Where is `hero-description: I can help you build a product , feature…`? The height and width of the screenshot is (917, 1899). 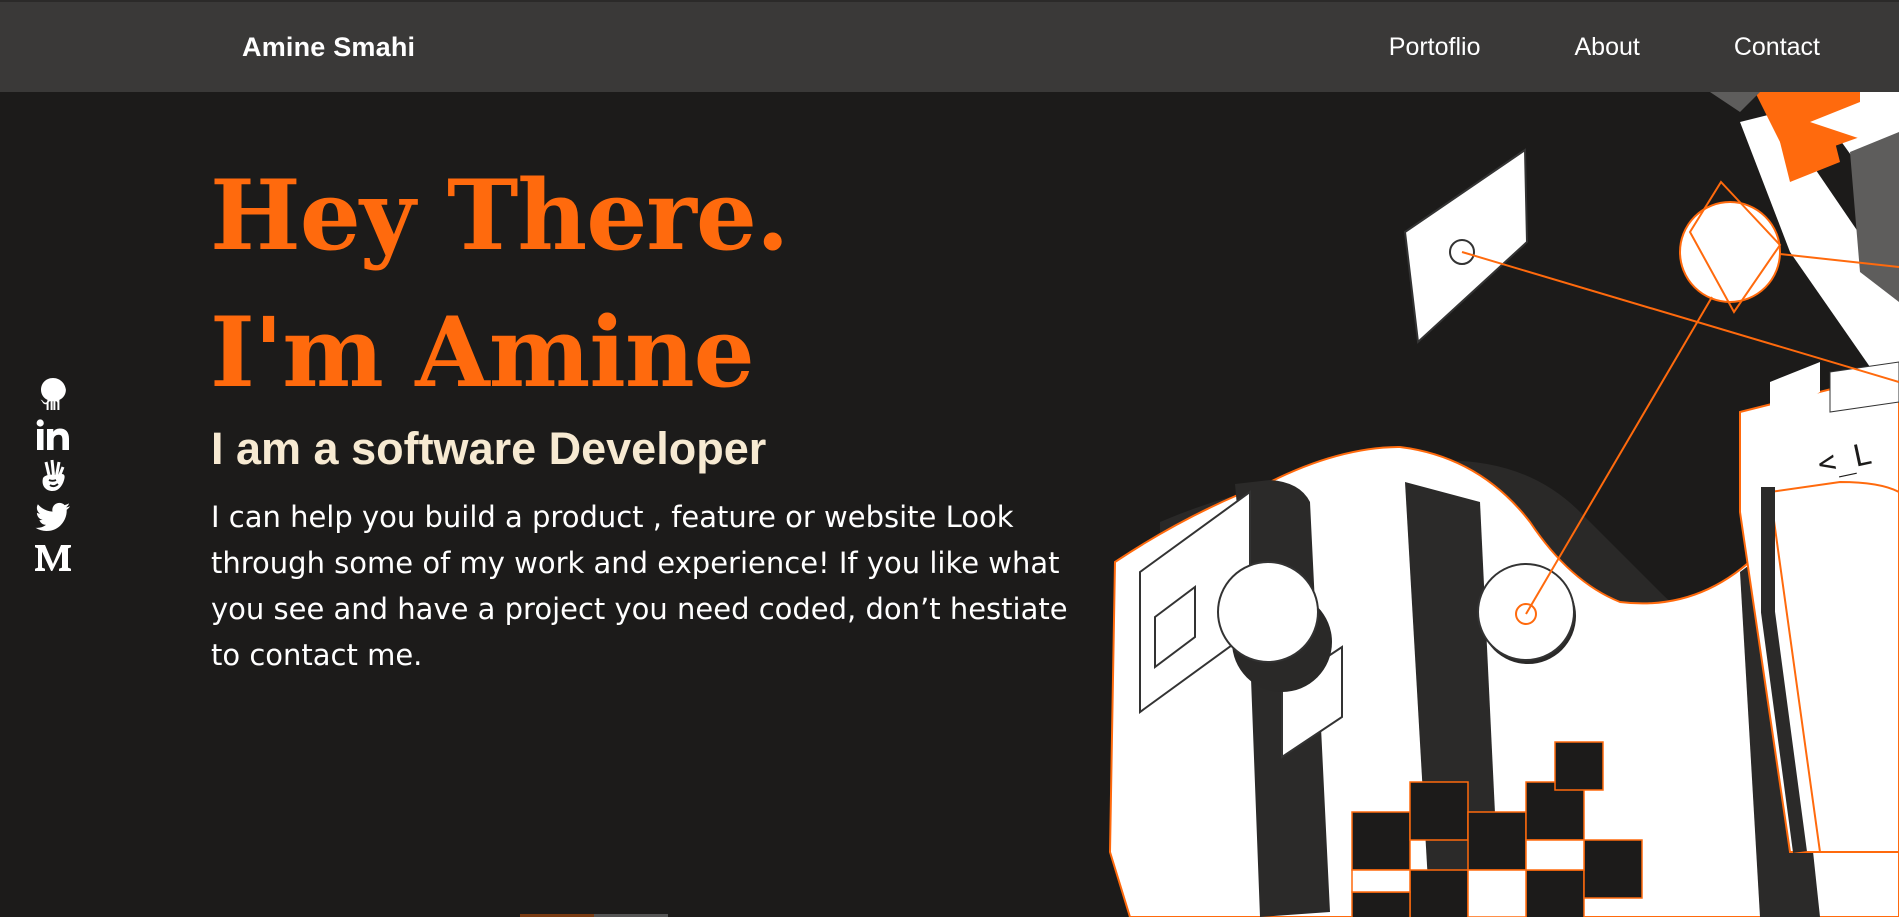
hero-description: I can help you build a product , feature… is located at coordinates (639, 586).